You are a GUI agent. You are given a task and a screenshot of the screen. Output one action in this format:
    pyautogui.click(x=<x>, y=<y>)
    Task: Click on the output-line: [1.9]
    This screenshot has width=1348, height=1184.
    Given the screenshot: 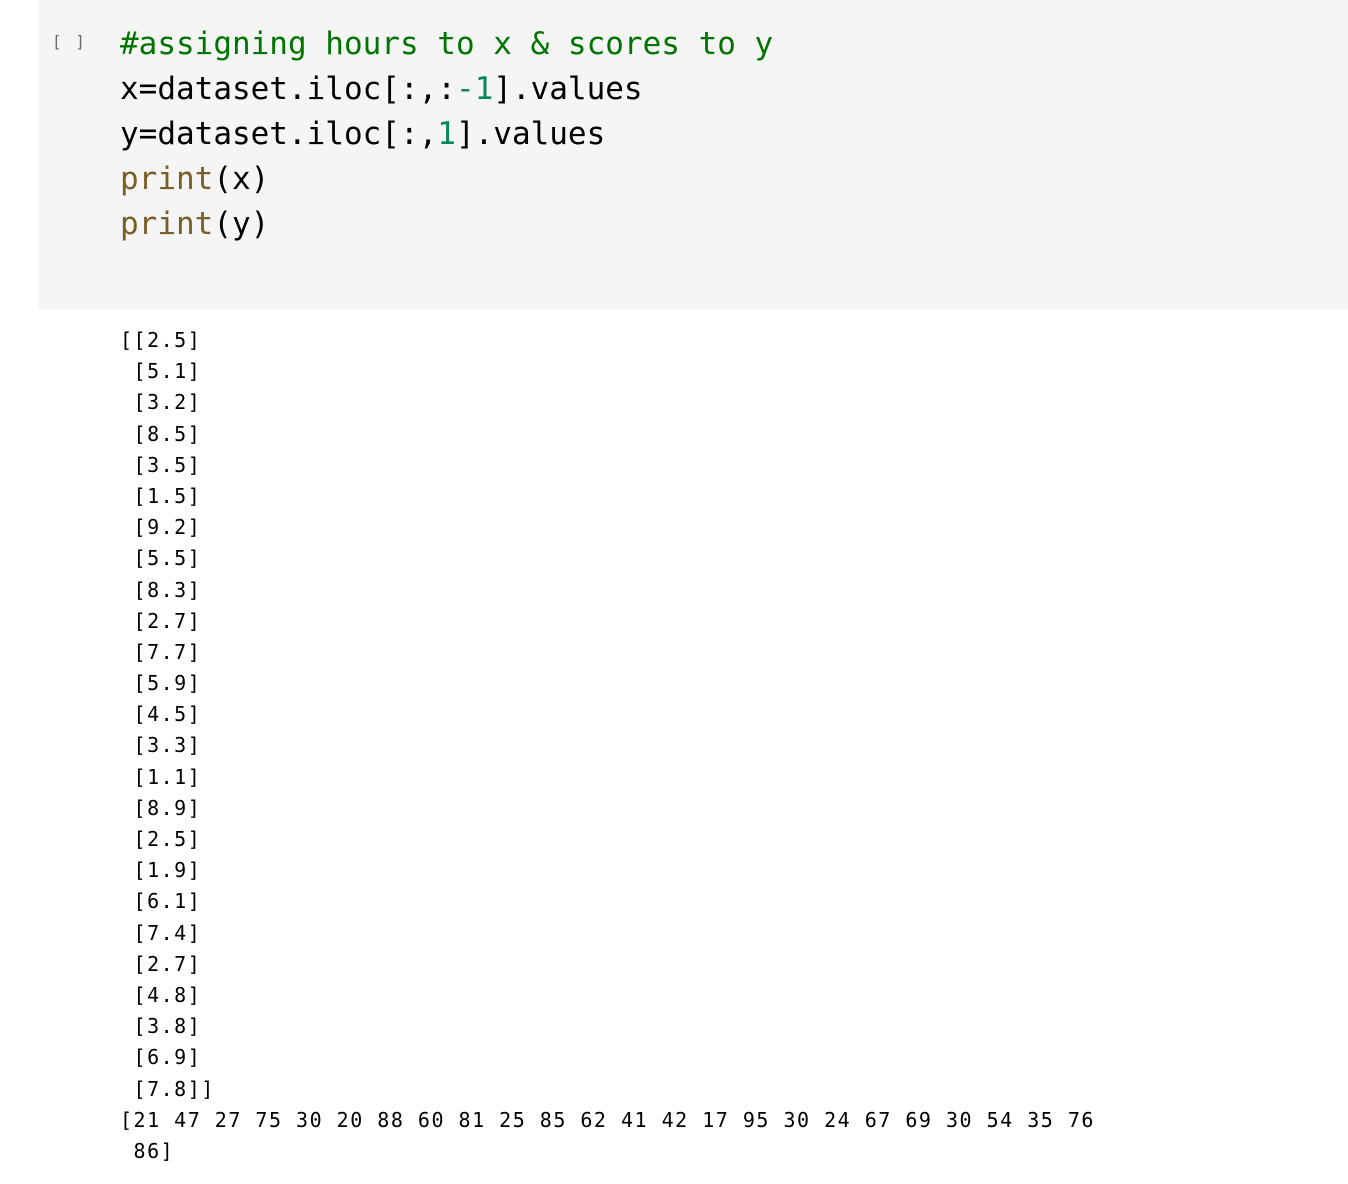 What is the action you would take?
    pyautogui.click(x=161, y=870)
    